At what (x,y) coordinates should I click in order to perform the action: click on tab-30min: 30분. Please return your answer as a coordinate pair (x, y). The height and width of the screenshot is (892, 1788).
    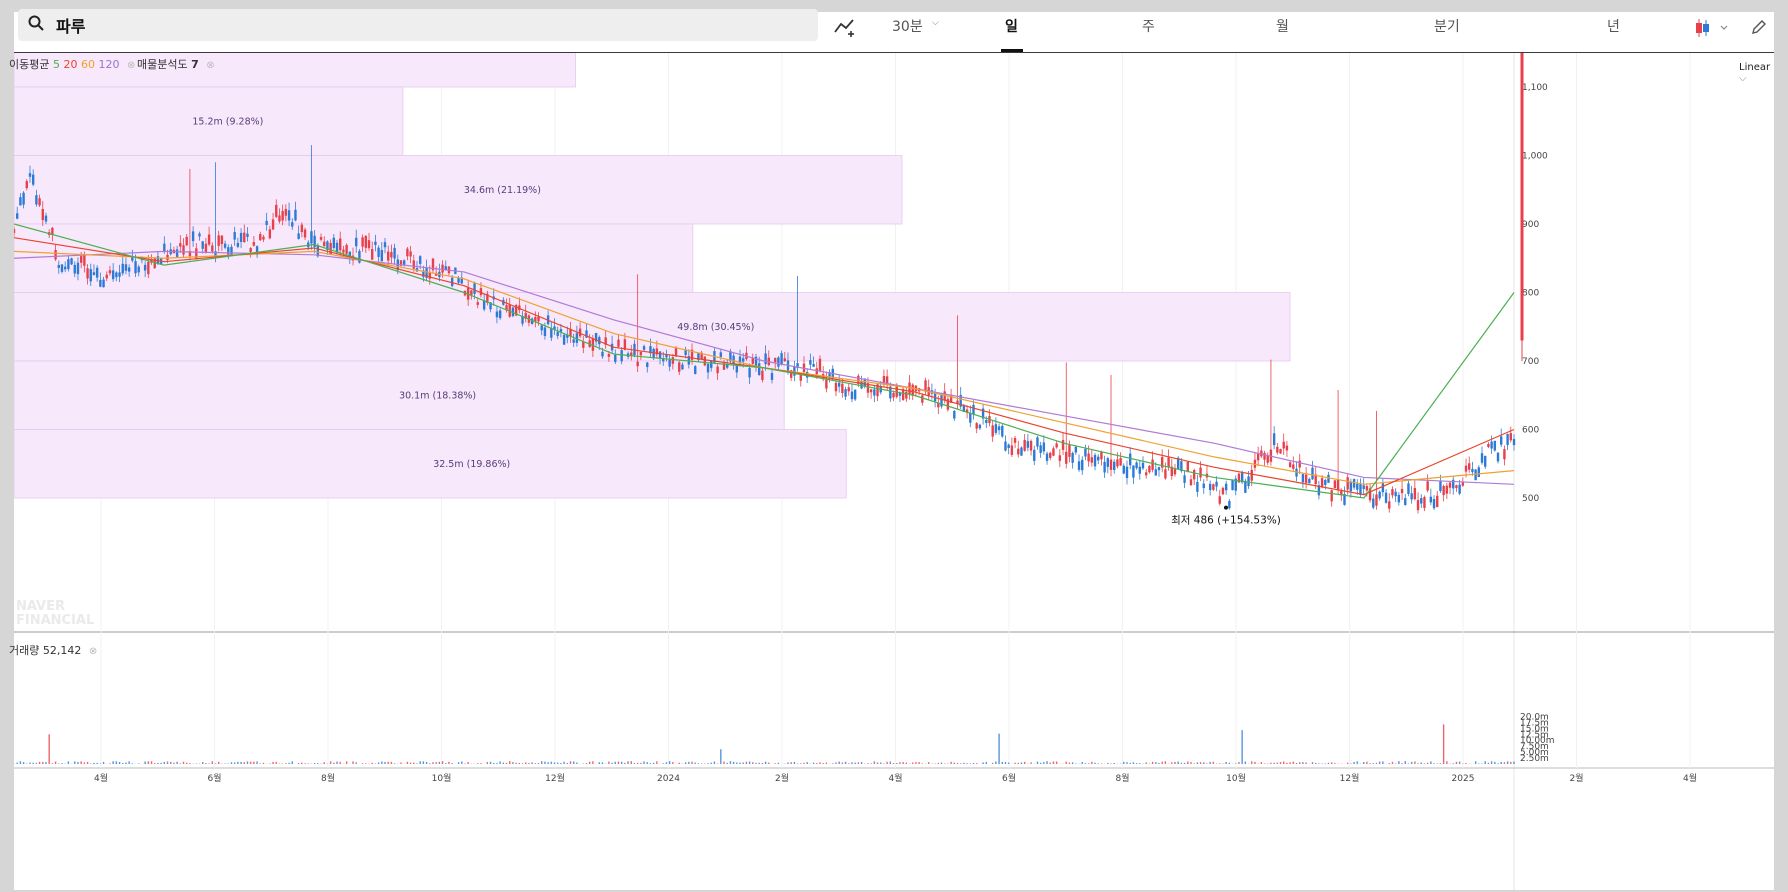
    Looking at the image, I should click on (907, 26).